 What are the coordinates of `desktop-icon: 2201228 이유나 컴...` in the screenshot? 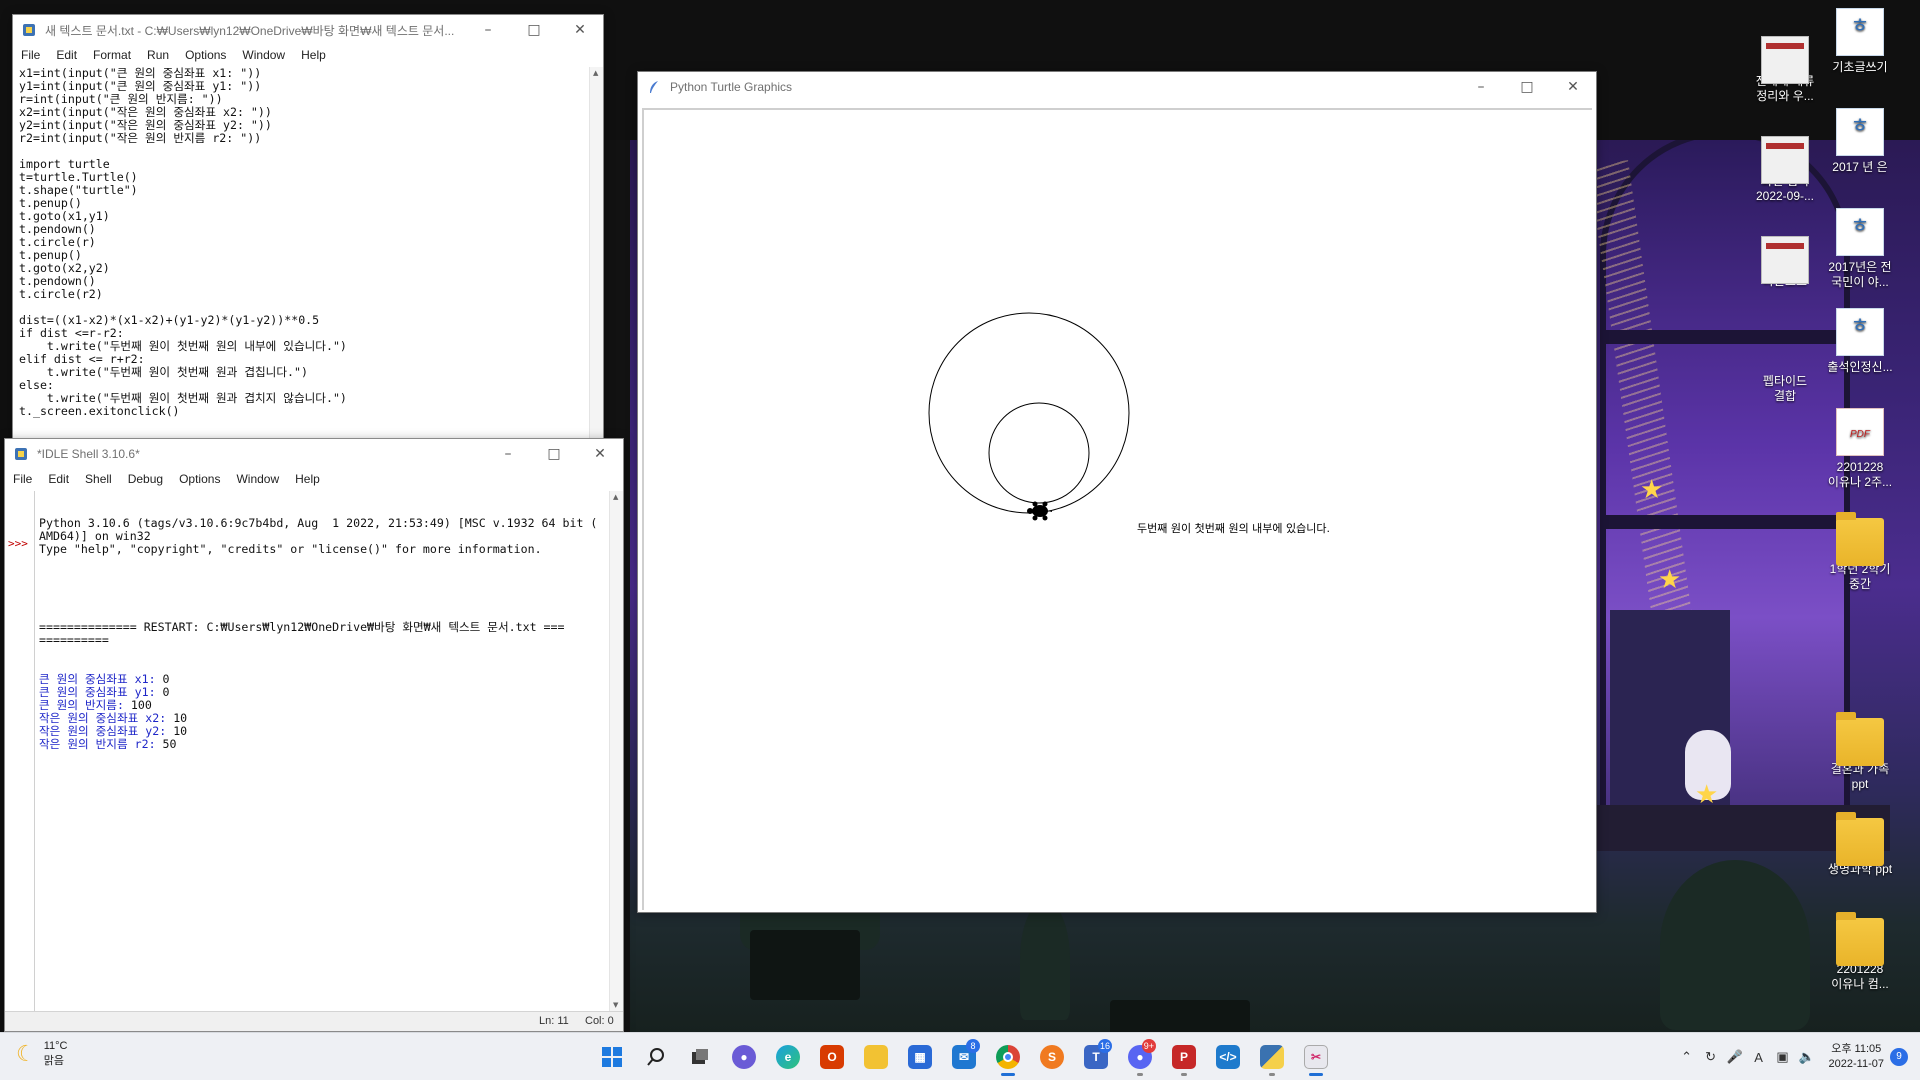 It's located at (1860, 951).